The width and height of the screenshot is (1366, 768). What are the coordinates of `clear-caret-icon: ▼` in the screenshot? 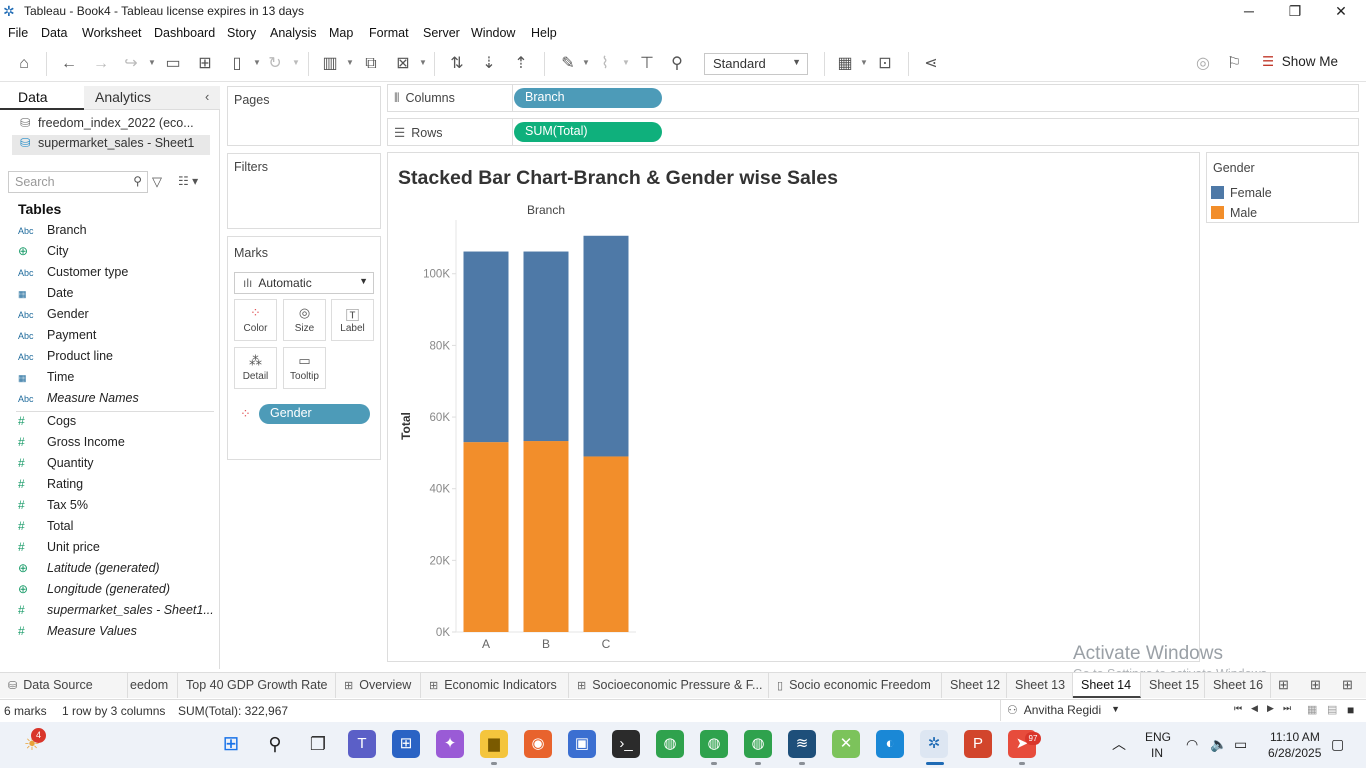 It's located at (423, 62).